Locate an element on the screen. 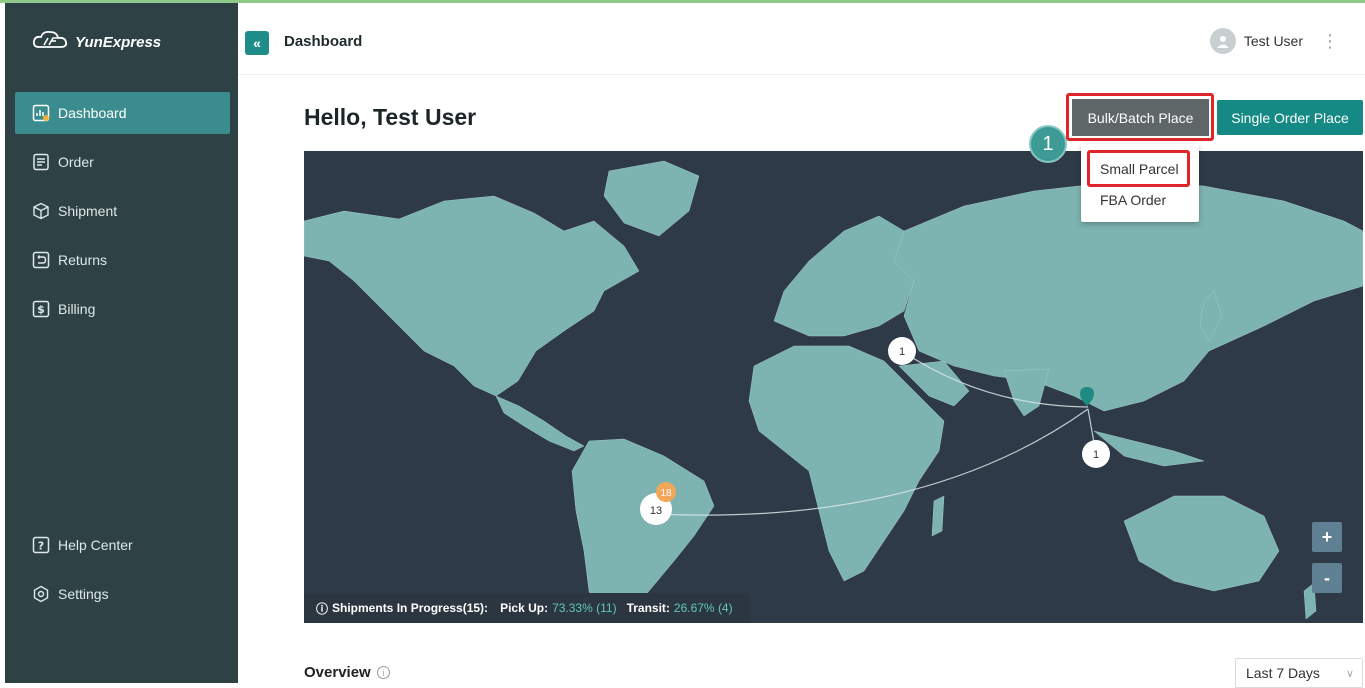 The image size is (1365, 688). user-menu: Test User ⋮ is located at coordinates (1274, 41).